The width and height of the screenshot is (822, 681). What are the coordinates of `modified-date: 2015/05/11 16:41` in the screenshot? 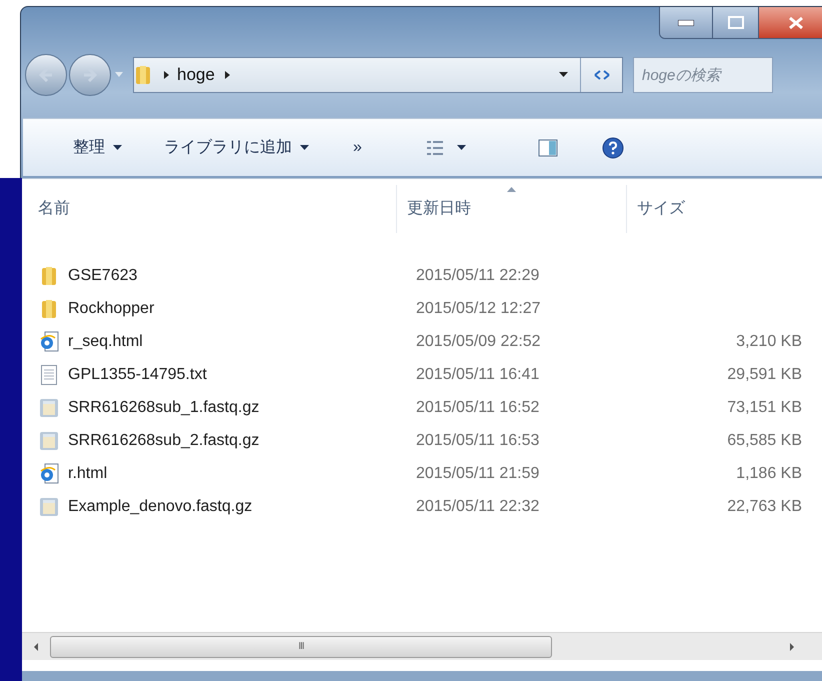 It's located at (477, 374).